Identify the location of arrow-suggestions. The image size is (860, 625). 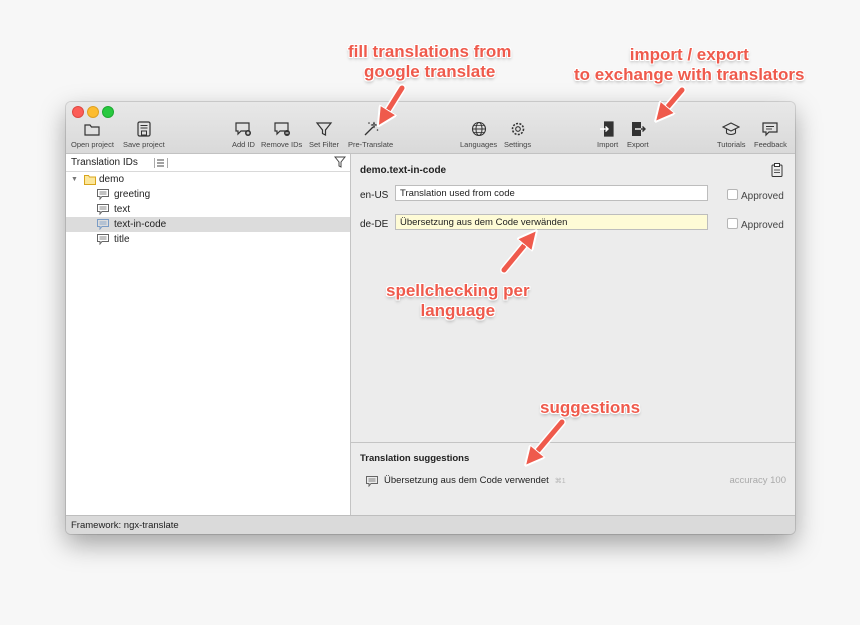
(548, 439).